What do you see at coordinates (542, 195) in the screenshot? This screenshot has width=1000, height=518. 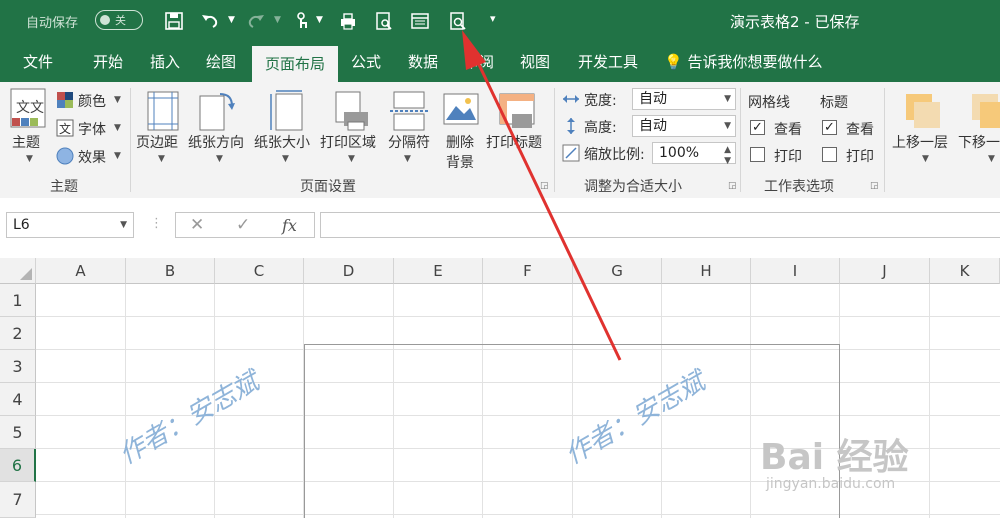 I see `annotation-arrow` at bounding box center [542, 195].